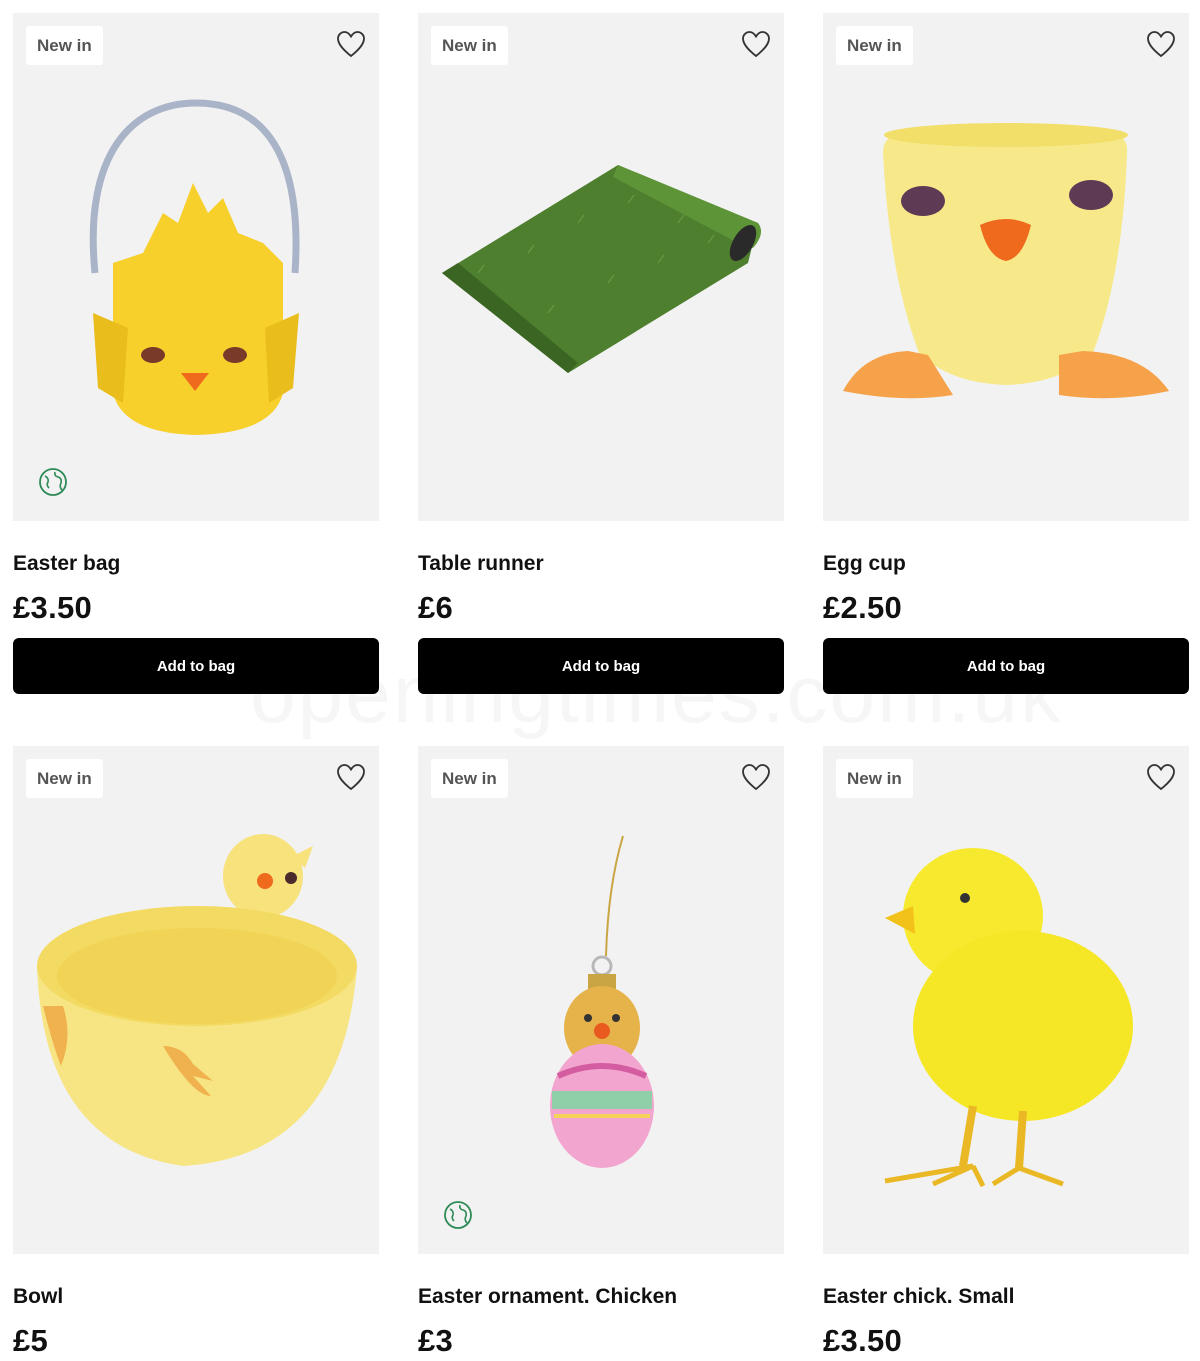 The height and width of the screenshot is (1361, 1200). Describe the element at coordinates (436, 1340) in the screenshot. I see `product-price: £3` at that location.